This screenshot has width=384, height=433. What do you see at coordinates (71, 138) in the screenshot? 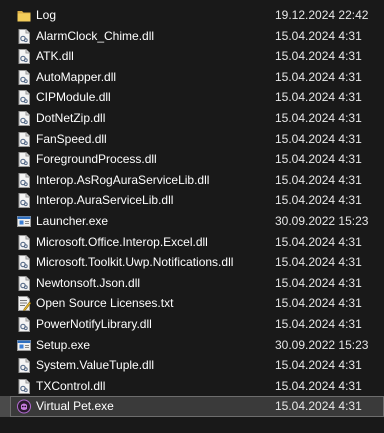
I see `file-name: FanSpeed.dll` at bounding box center [71, 138].